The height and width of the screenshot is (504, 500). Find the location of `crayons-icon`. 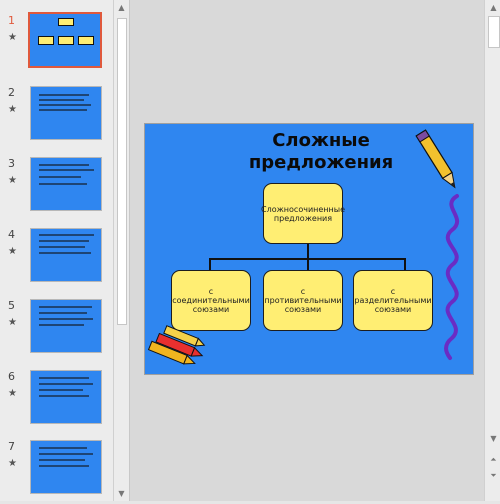

crayons-icon is located at coordinates (176, 345).